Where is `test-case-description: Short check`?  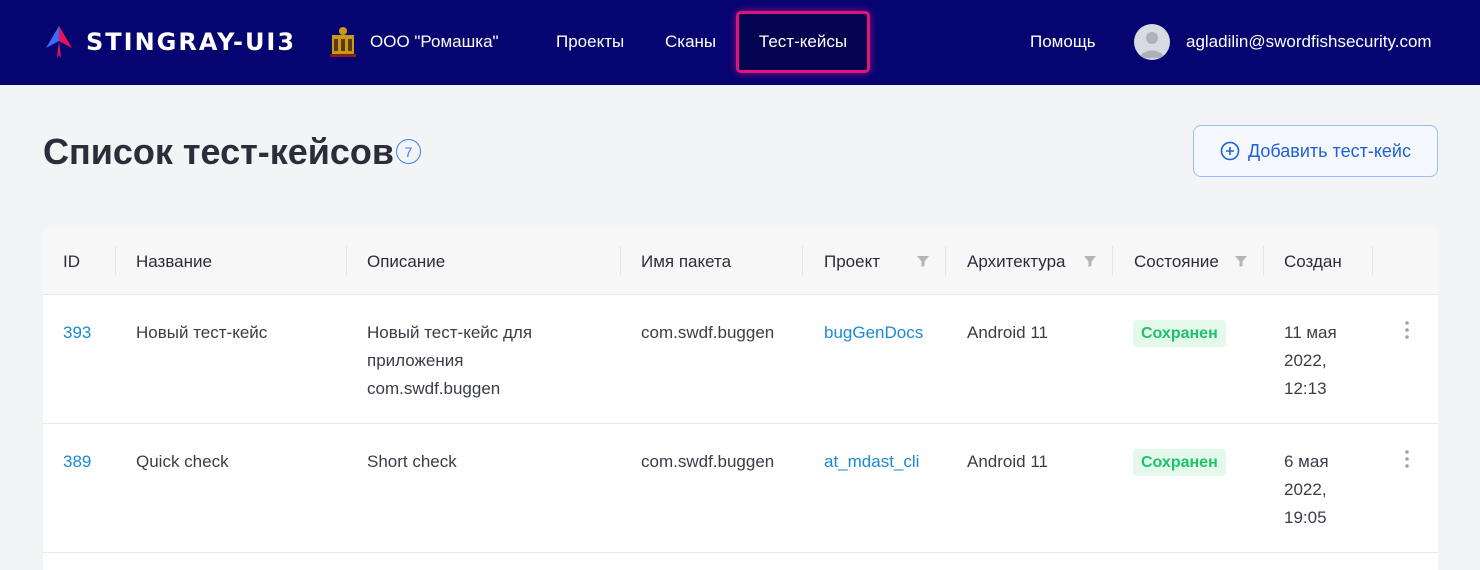 test-case-description: Short check is located at coordinates (412, 461).